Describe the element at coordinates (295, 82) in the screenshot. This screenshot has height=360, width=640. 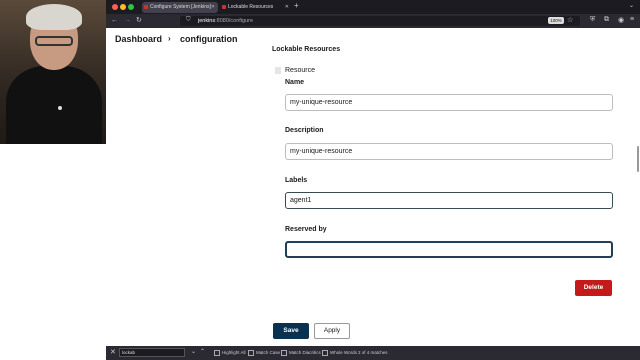
I see `name-label: Name` at that location.